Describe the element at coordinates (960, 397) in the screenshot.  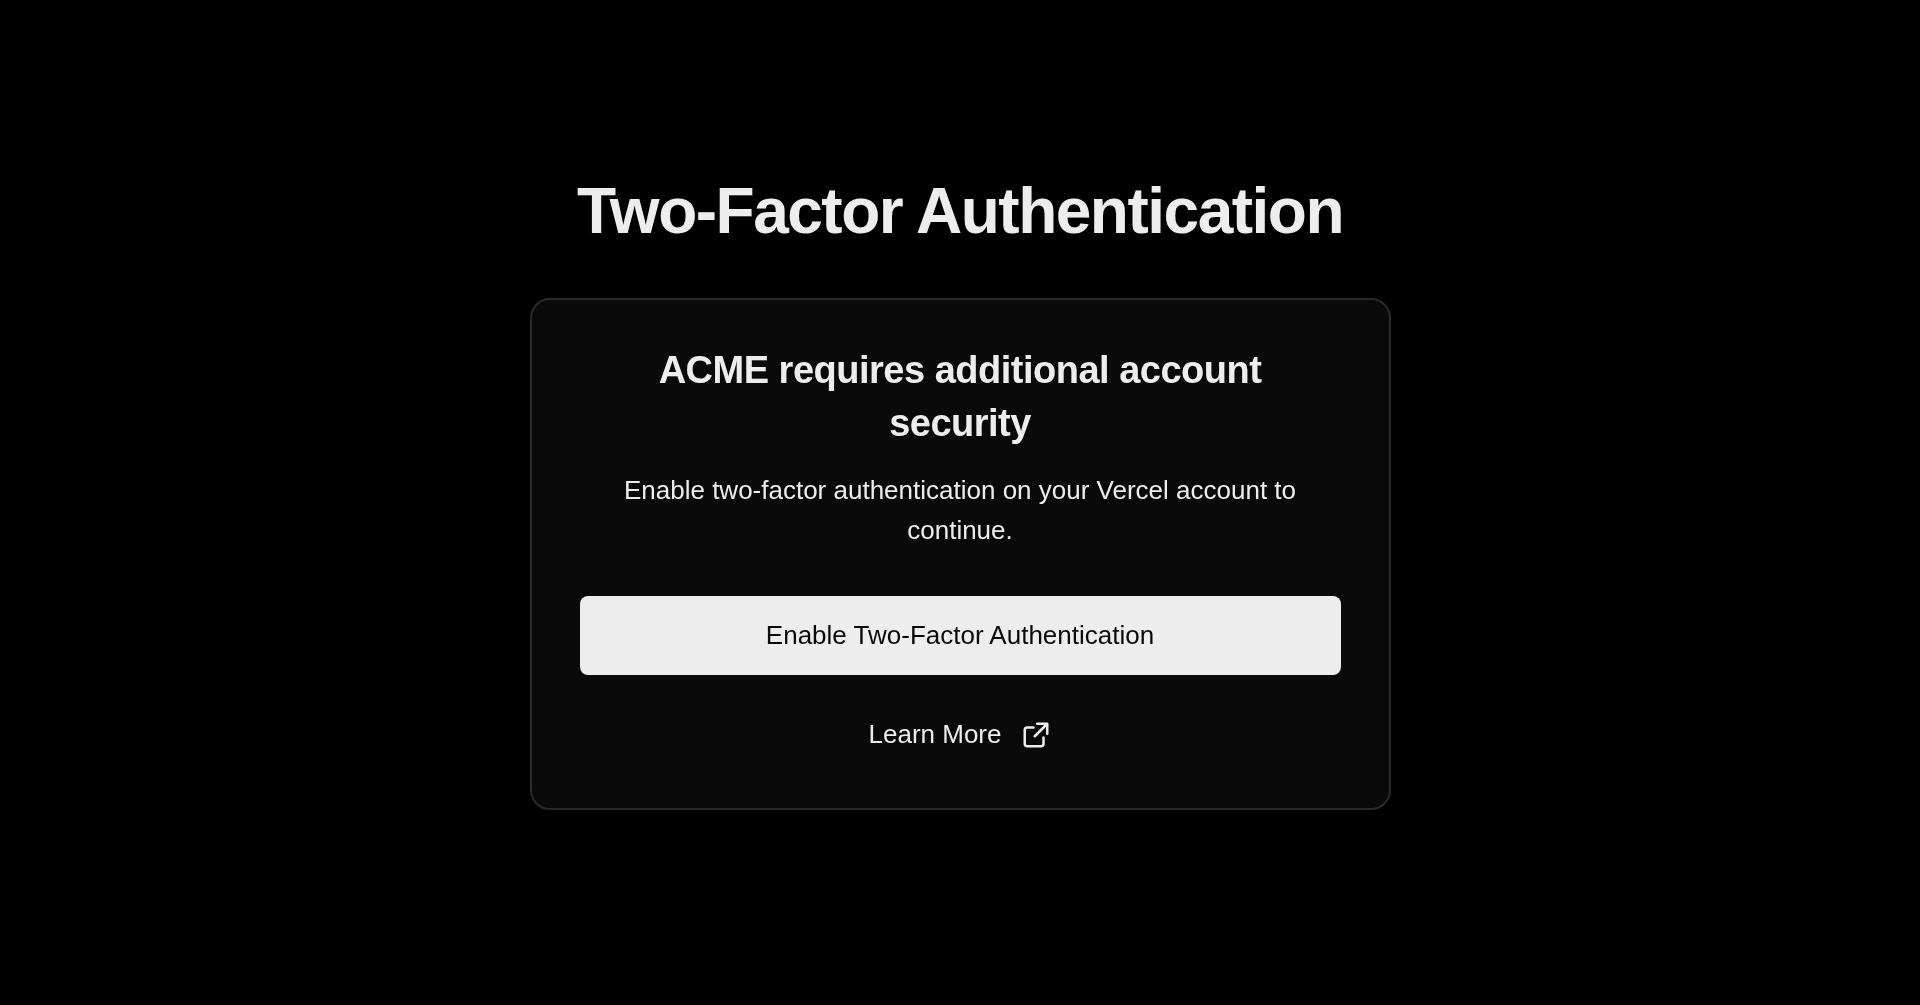
I see `card-heading: ACME requires additional account security` at that location.